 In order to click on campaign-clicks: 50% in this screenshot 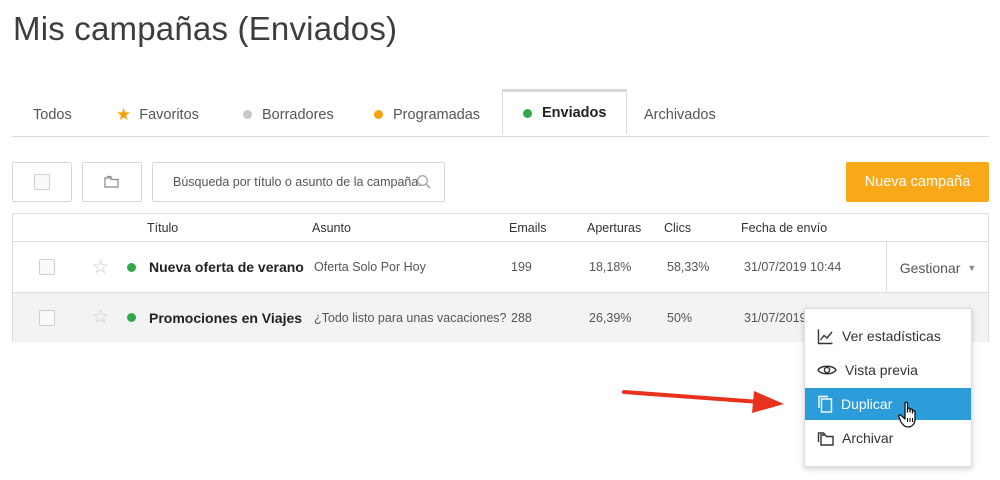, I will do `click(680, 317)`.